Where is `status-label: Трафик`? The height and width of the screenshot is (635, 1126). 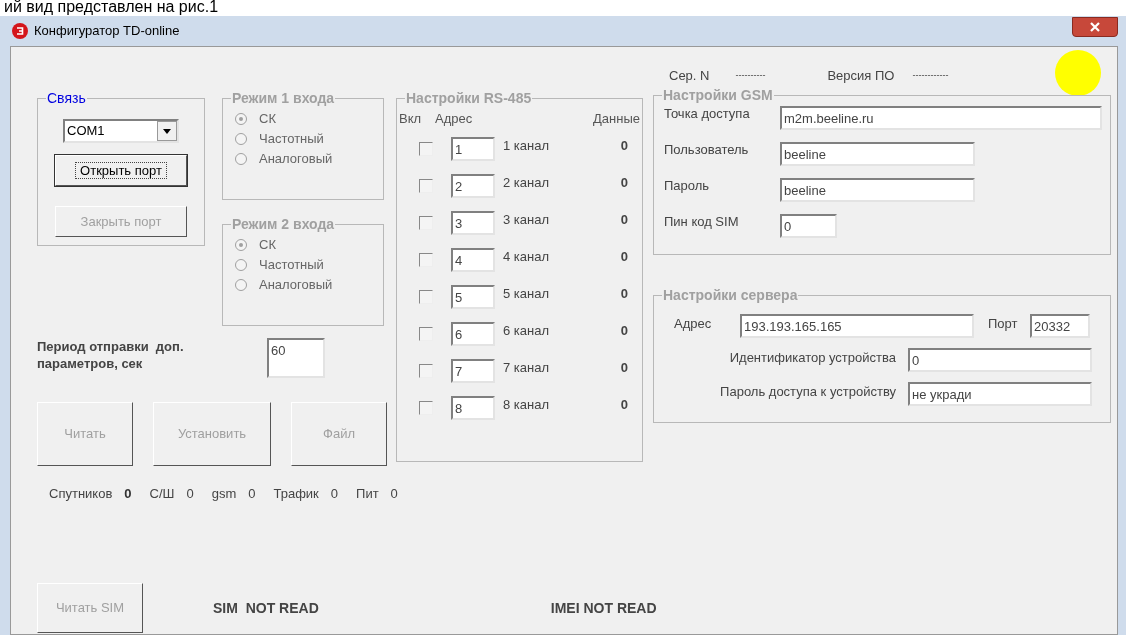
status-label: Трафик is located at coordinates (296, 494).